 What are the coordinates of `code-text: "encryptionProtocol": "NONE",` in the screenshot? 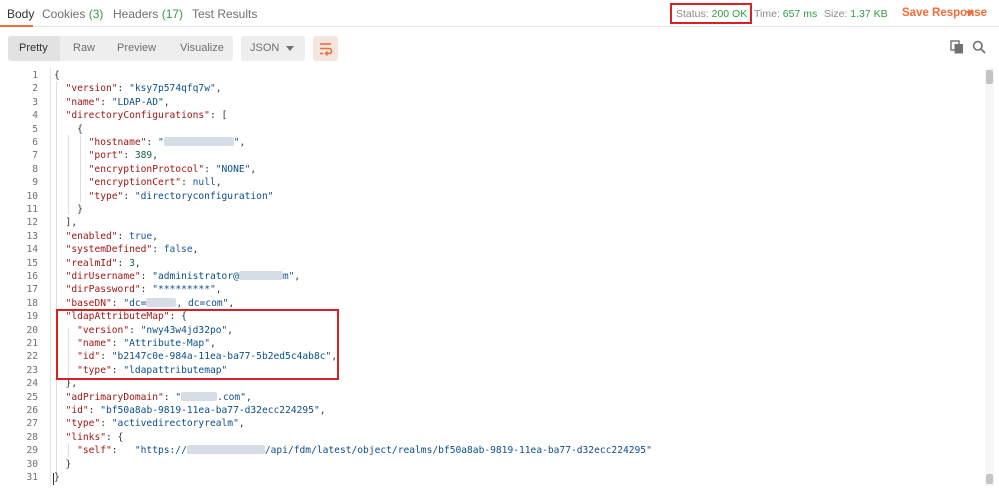 It's located at (155, 169).